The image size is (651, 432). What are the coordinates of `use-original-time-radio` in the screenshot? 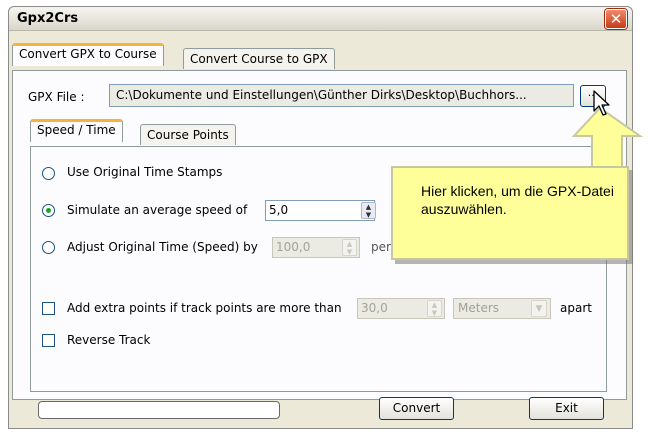 It's located at (48, 173).